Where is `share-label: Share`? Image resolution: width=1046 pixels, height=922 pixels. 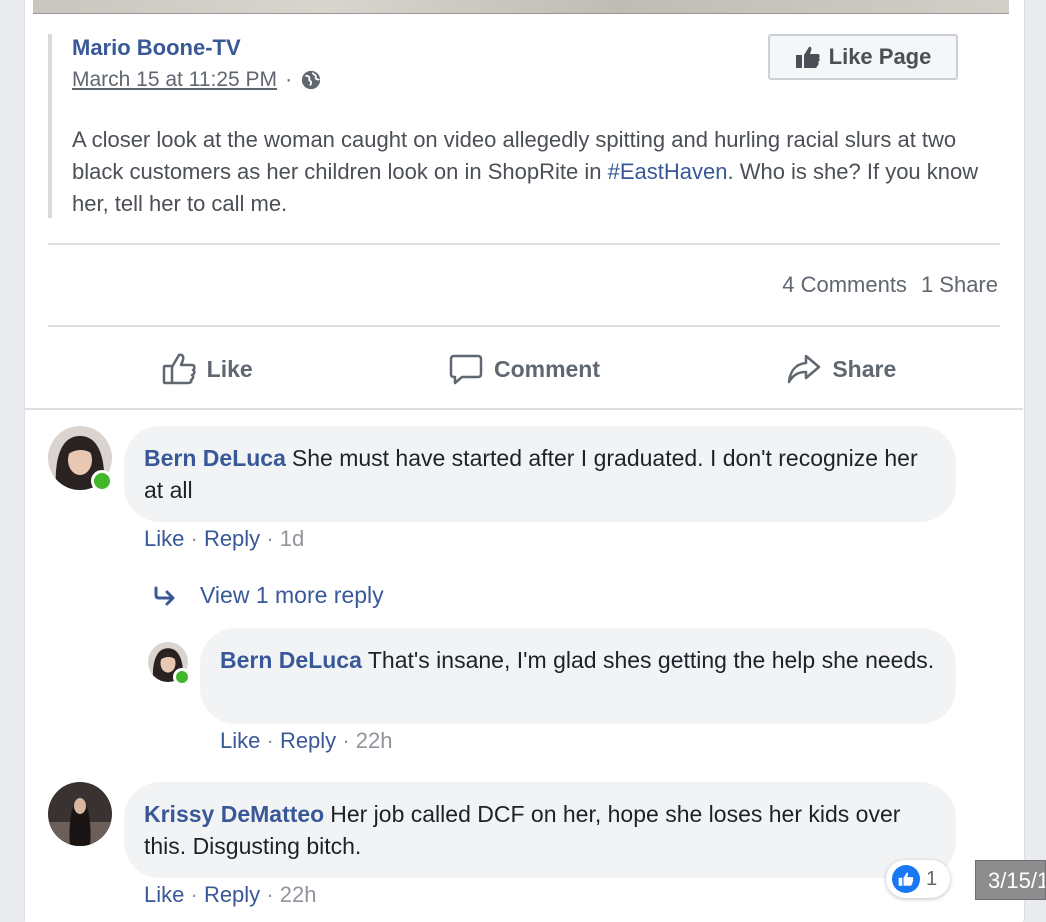
share-label: Share is located at coordinates (864, 368).